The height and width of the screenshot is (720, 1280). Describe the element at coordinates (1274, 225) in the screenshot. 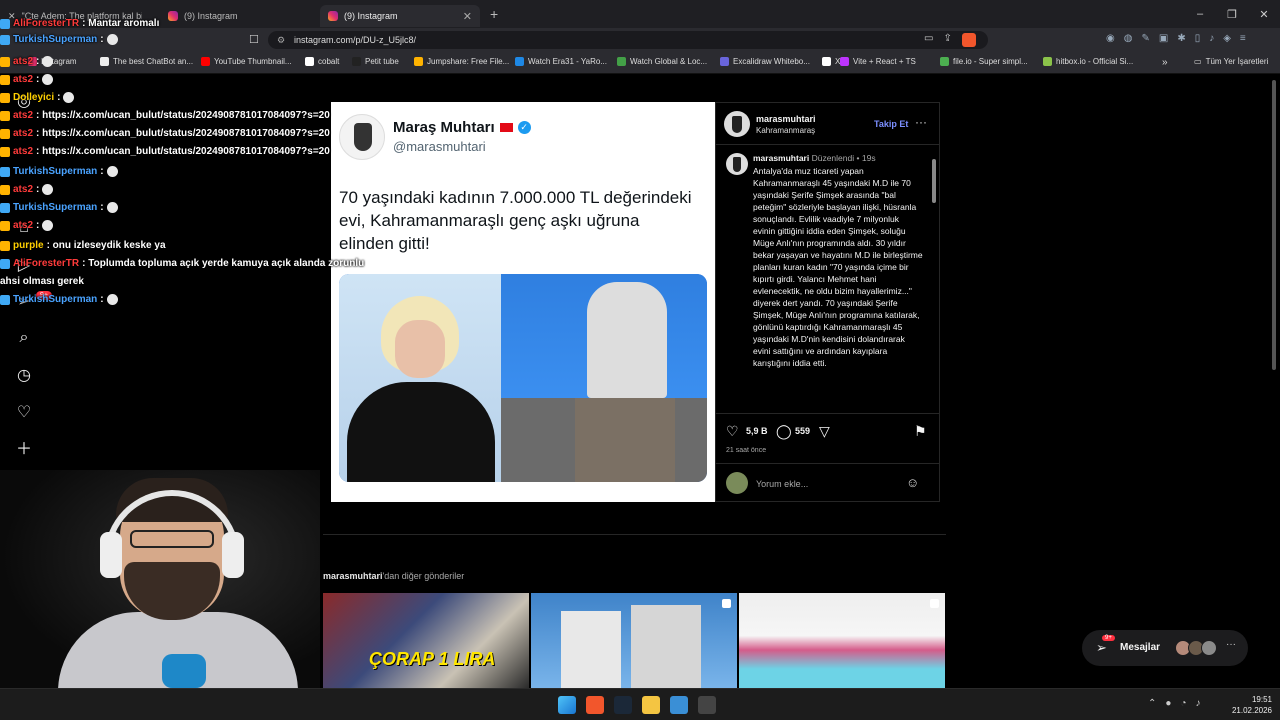

I see `page-scrollbar` at that location.